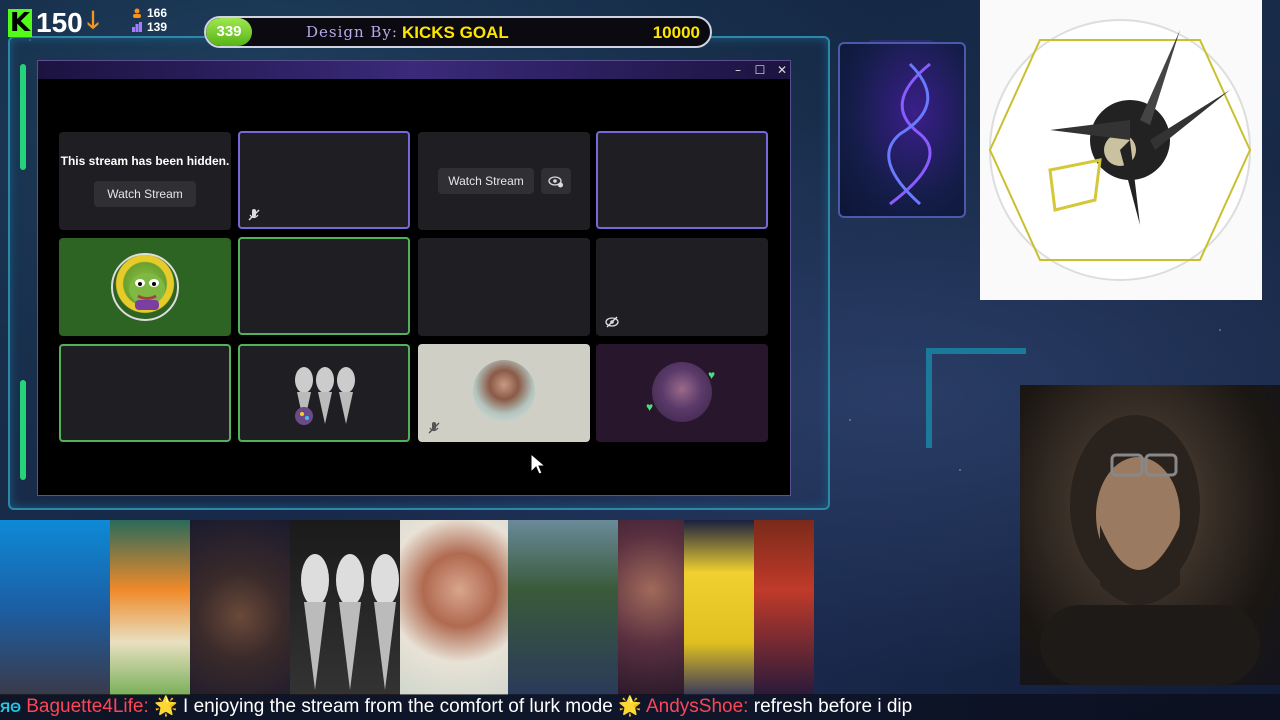 The height and width of the screenshot is (720, 1280). What do you see at coordinates (137, 27) in the screenshot?
I see `bars-icon` at bounding box center [137, 27].